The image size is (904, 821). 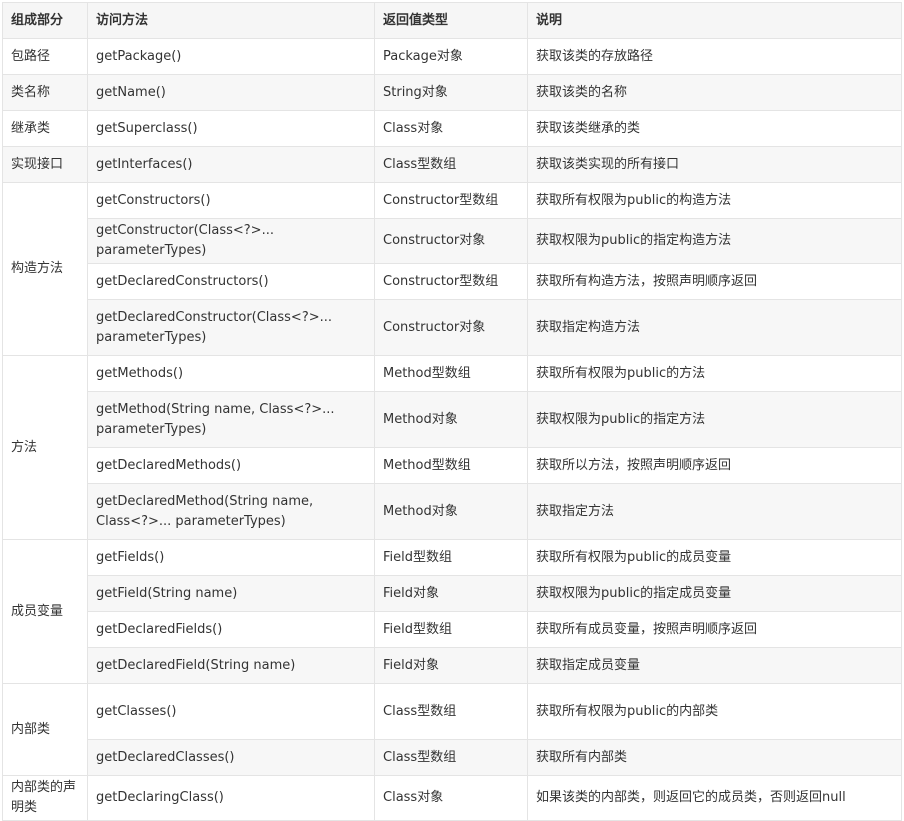 I want to click on method-name-cell: getDeclaredClasses(), so click(x=231, y=757).